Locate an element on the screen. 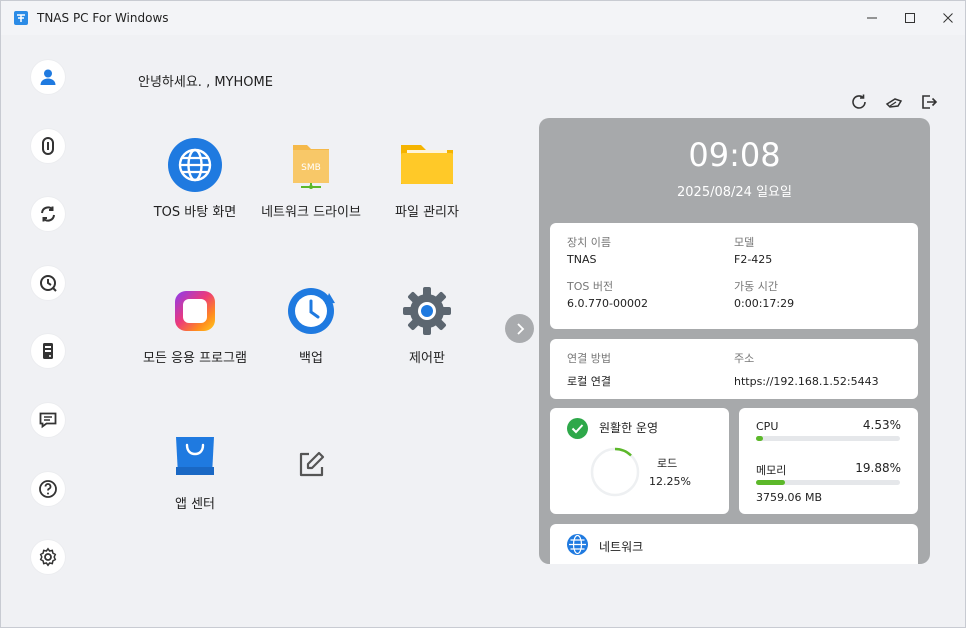  address-label: 주소 is located at coordinates (744, 358).